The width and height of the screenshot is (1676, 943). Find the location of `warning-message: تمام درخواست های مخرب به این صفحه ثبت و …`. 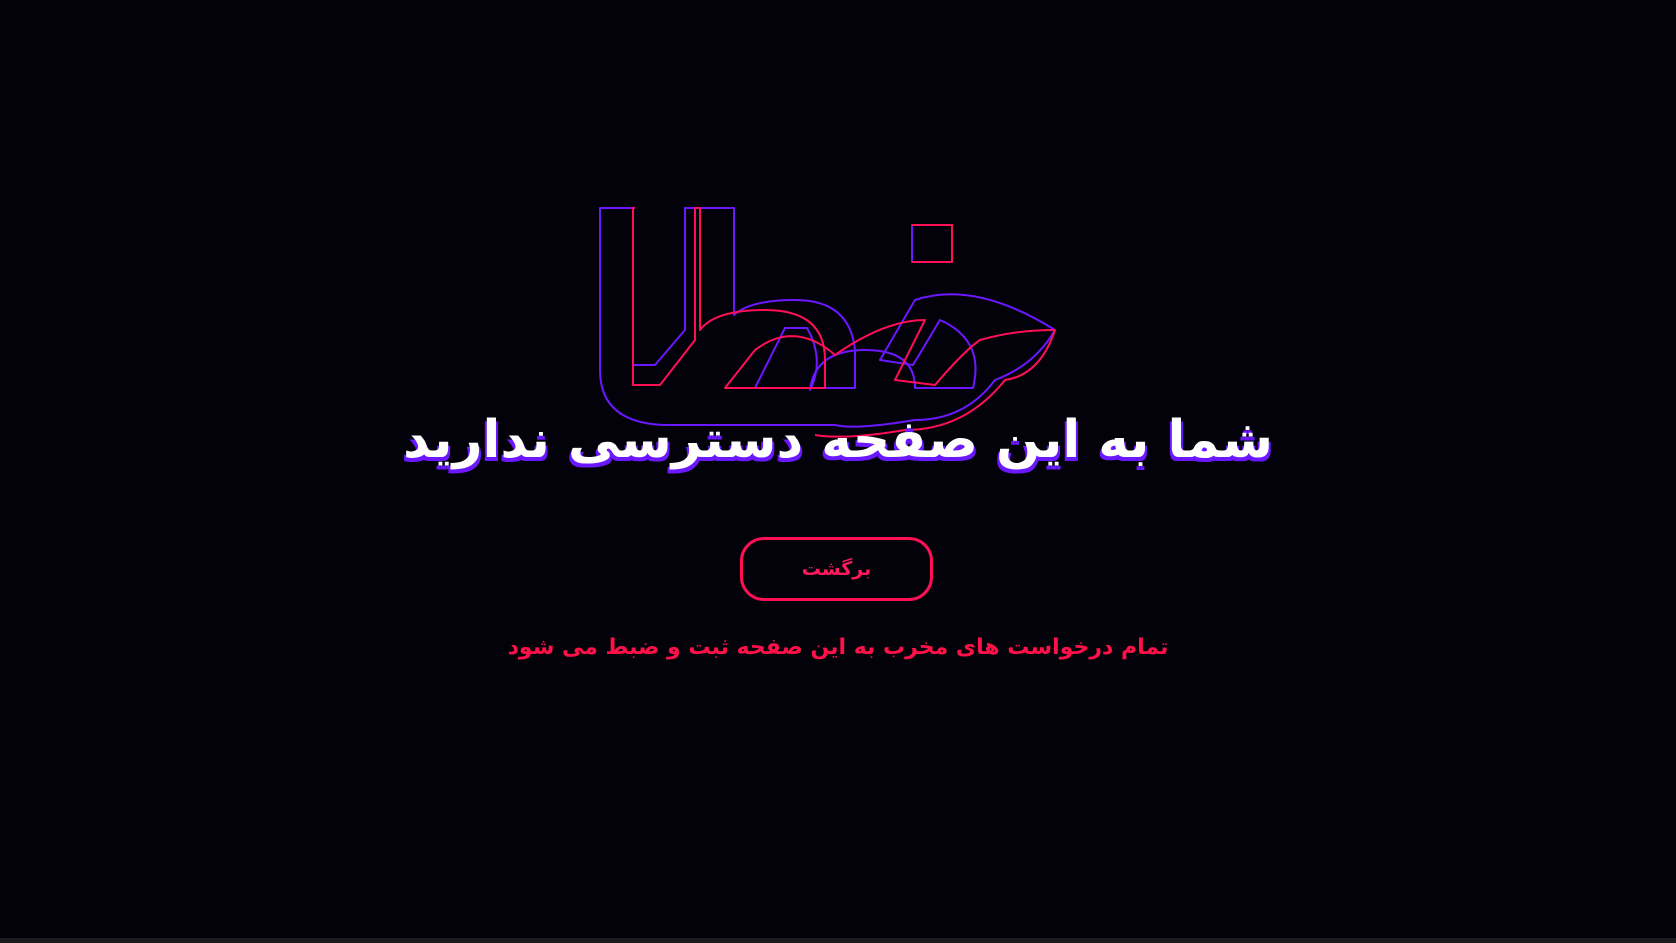

warning-message: تمام درخواست های مخرب به این صفحه ثبت و … is located at coordinates (838, 647).